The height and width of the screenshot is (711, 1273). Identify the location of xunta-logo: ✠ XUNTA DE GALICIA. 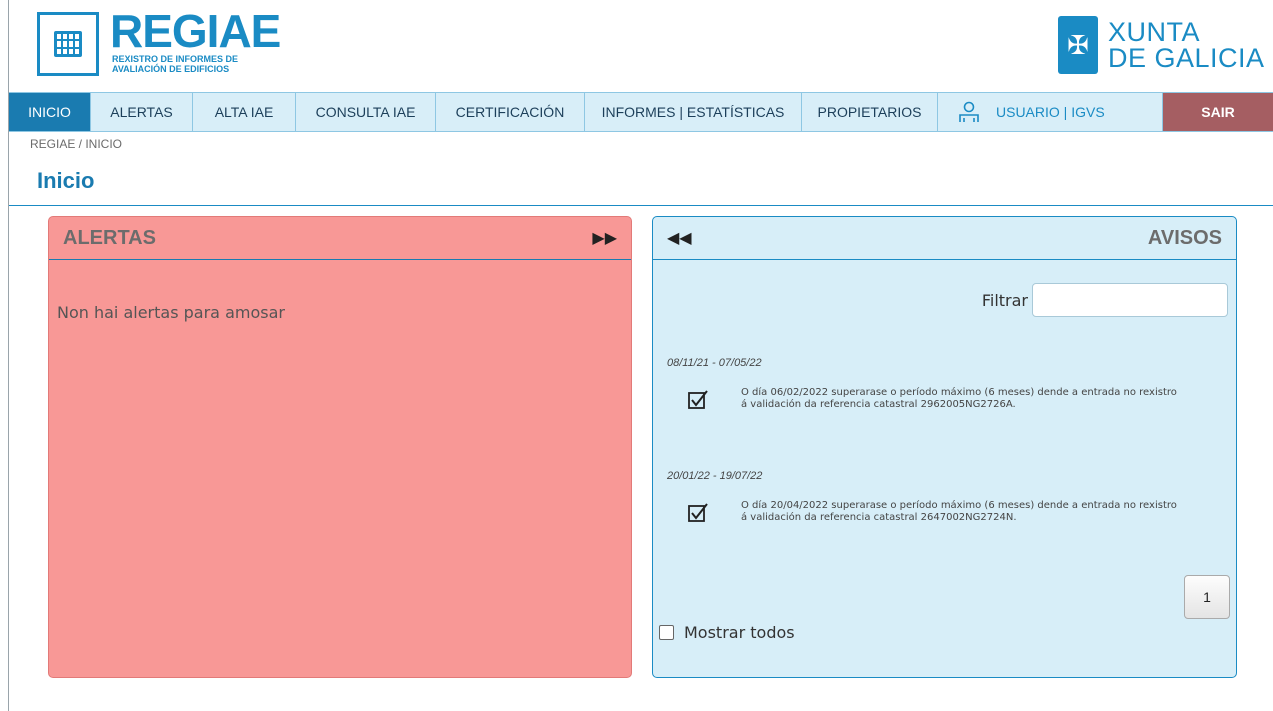
(1161, 45).